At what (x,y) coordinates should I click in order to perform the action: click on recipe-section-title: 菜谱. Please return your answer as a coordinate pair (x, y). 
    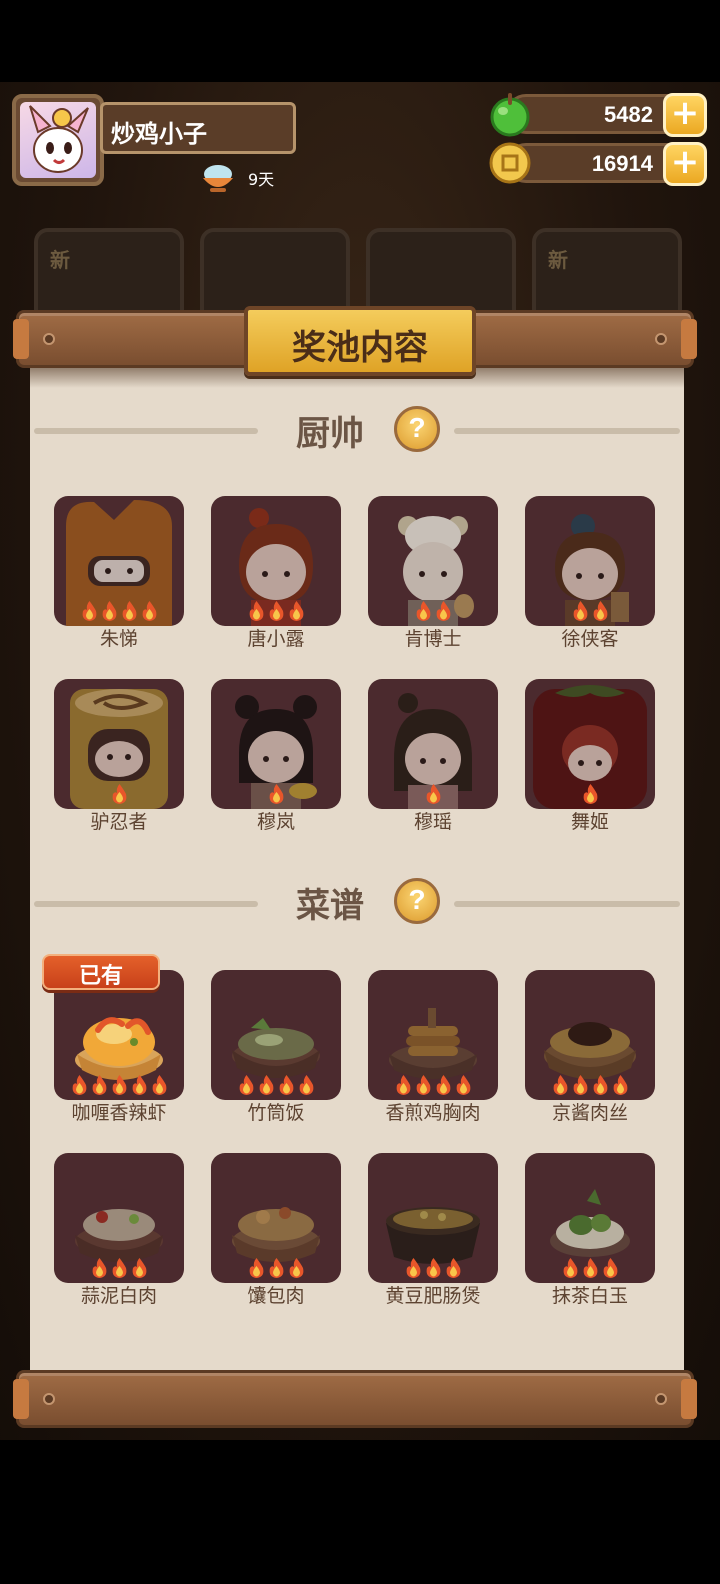
    Looking at the image, I should click on (330, 906).